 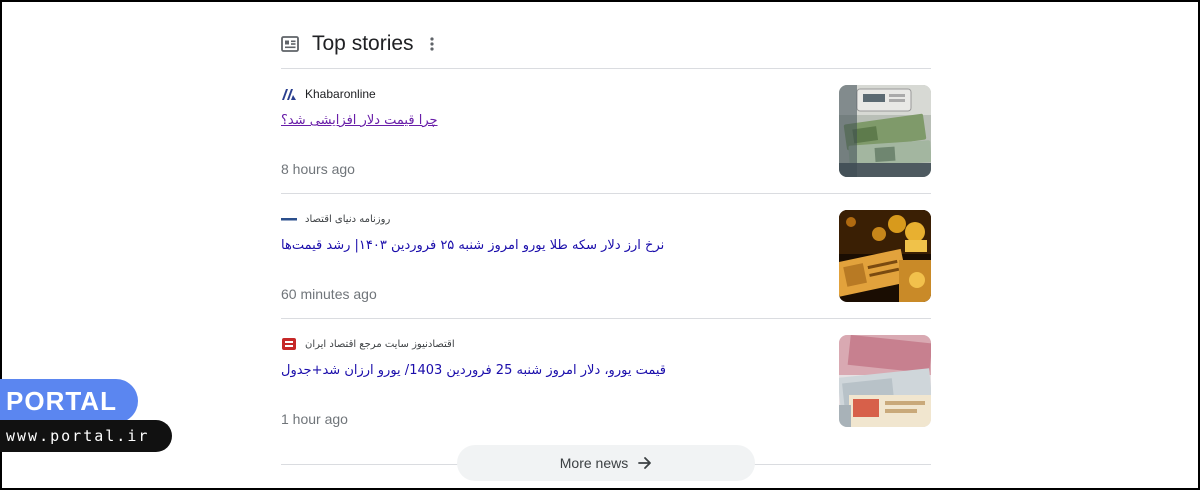 What do you see at coordinates (289, 94) in the screenshot?
I see `khabaronline-logo-icon` at bounding box center [289, 94].